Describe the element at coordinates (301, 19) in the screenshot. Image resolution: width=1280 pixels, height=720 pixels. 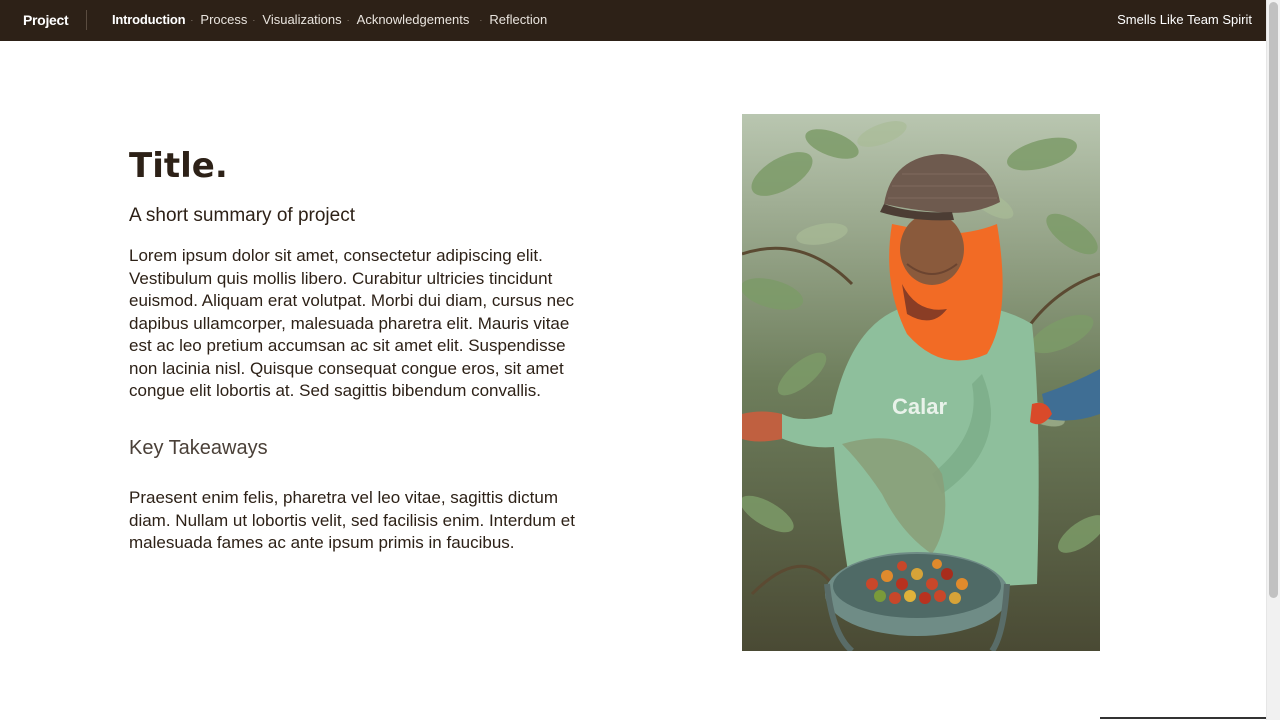
I see `nav-visualizations: Visualizations` at that location.